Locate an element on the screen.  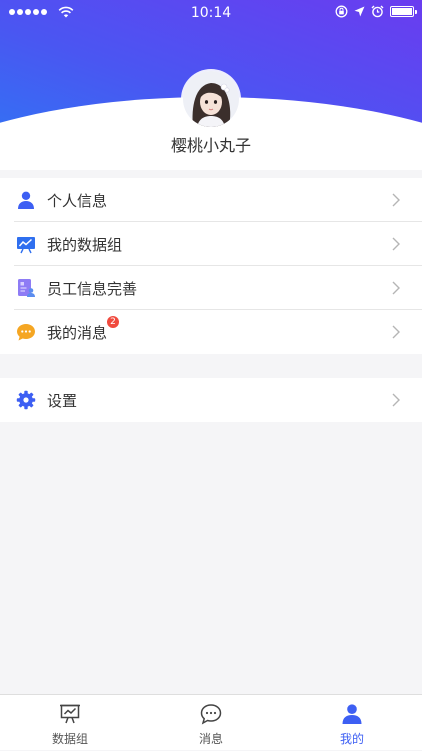
menu-item-my-messages: 我的消息 2 is located at coordinates (211, 332).